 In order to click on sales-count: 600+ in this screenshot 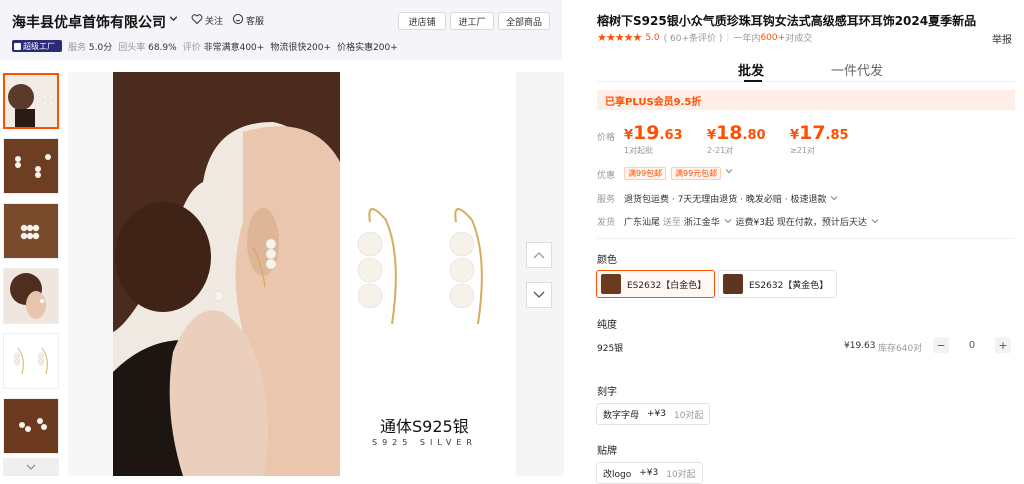, I will do `click(773, 37)`.